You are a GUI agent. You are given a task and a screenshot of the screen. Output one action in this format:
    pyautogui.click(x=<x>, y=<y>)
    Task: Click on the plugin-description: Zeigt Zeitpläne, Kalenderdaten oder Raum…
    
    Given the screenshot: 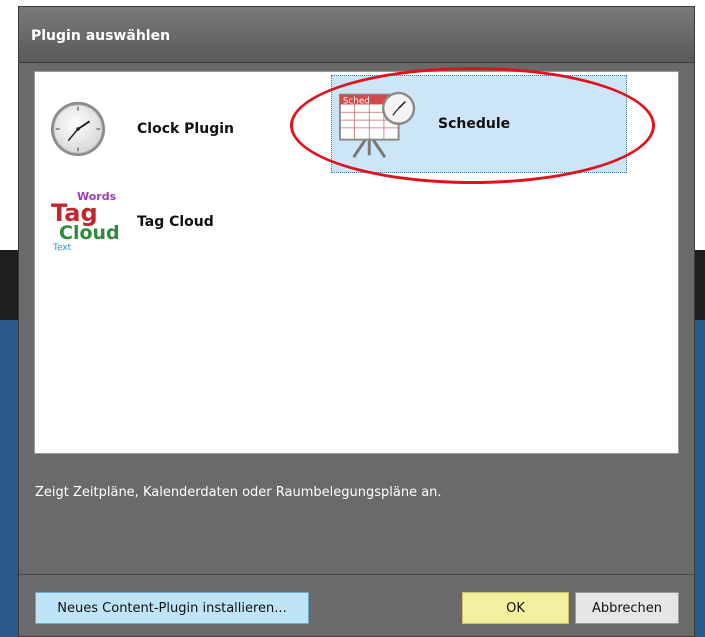 What is the action you would take?
    pyautogui.click(x=238, y=492)
    